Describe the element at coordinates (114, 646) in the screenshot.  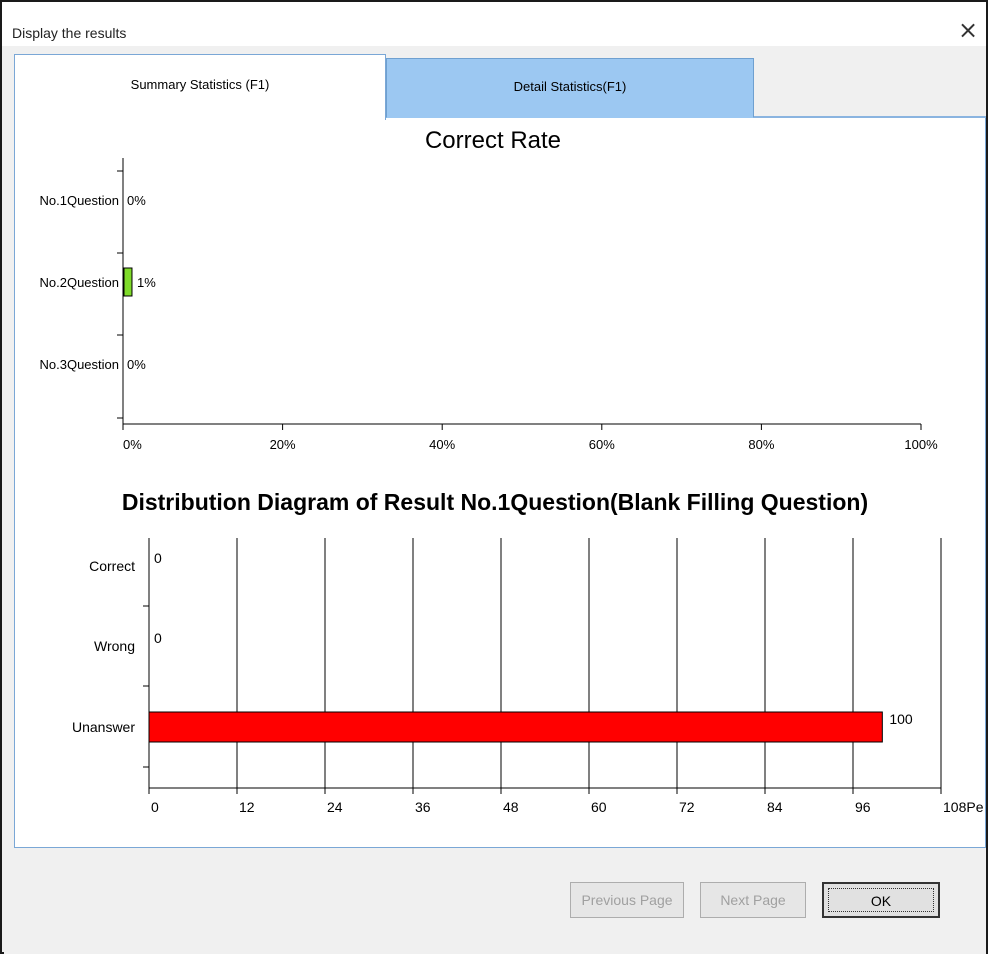
I see `category-label: Wrong` at that location.